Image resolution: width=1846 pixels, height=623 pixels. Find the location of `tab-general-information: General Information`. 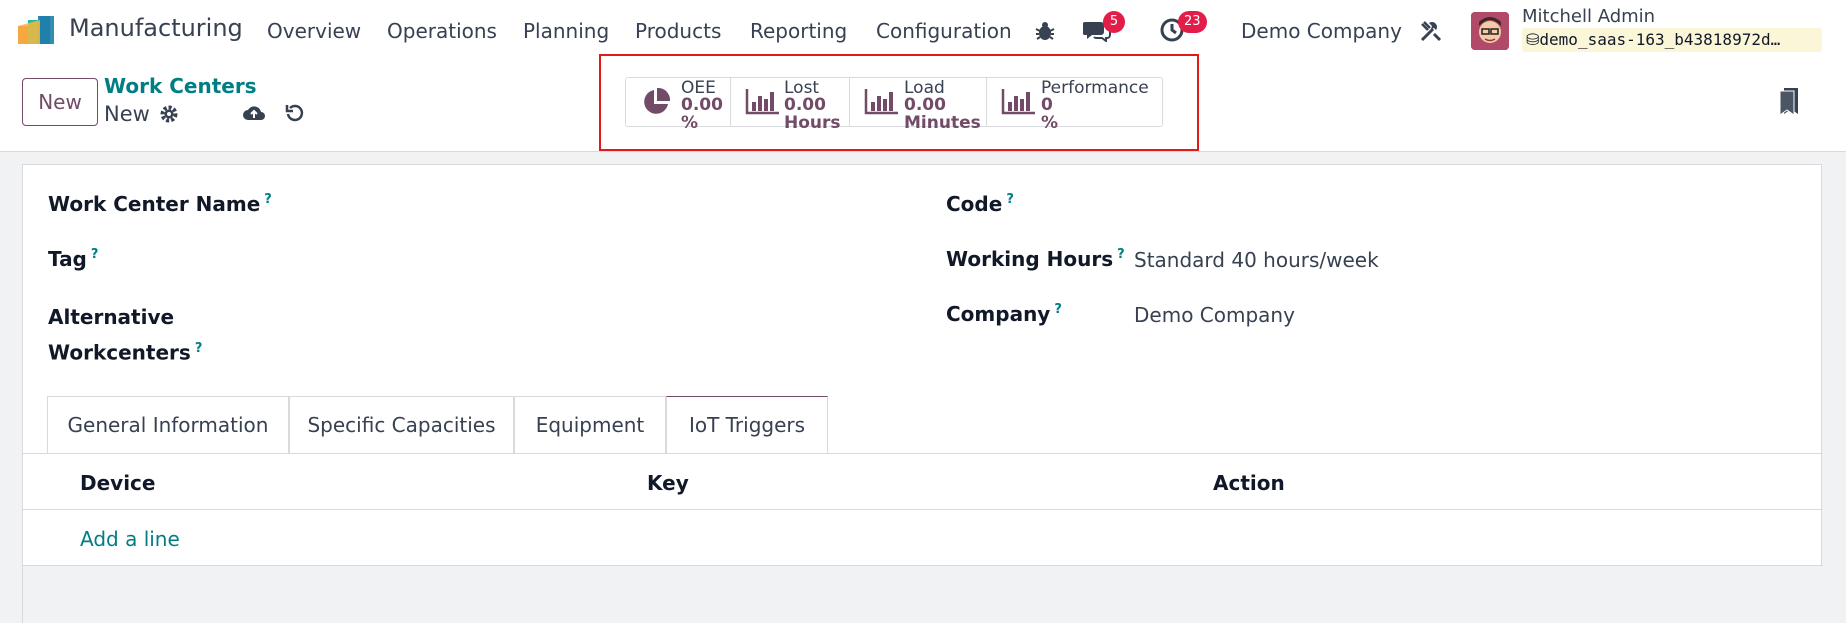

tab-general-information: General Information is located at coordinates (168, 424).